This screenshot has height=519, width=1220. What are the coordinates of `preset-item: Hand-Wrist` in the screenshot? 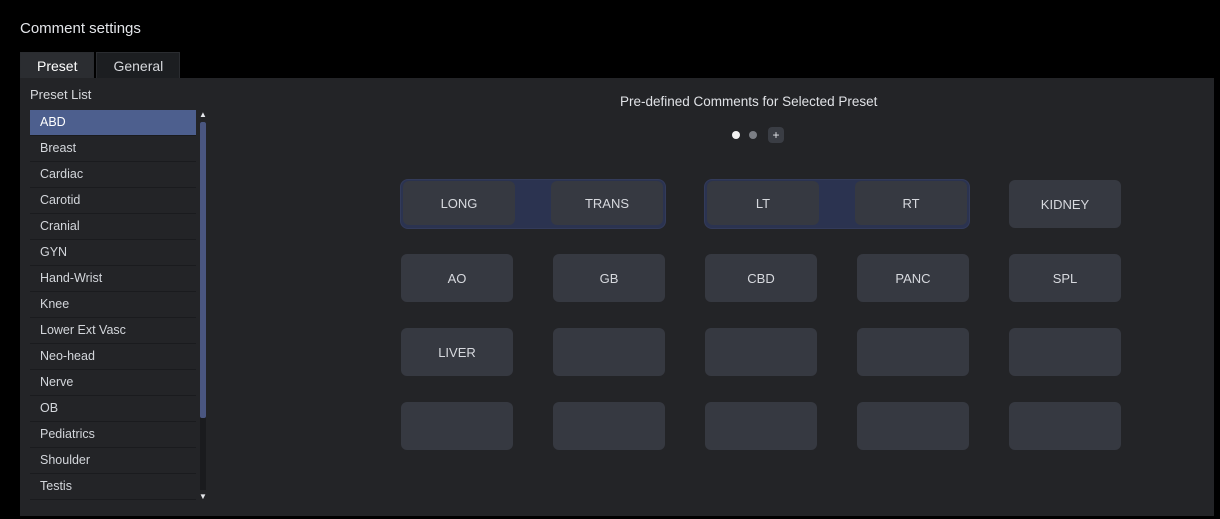 It's located at (113, 279).